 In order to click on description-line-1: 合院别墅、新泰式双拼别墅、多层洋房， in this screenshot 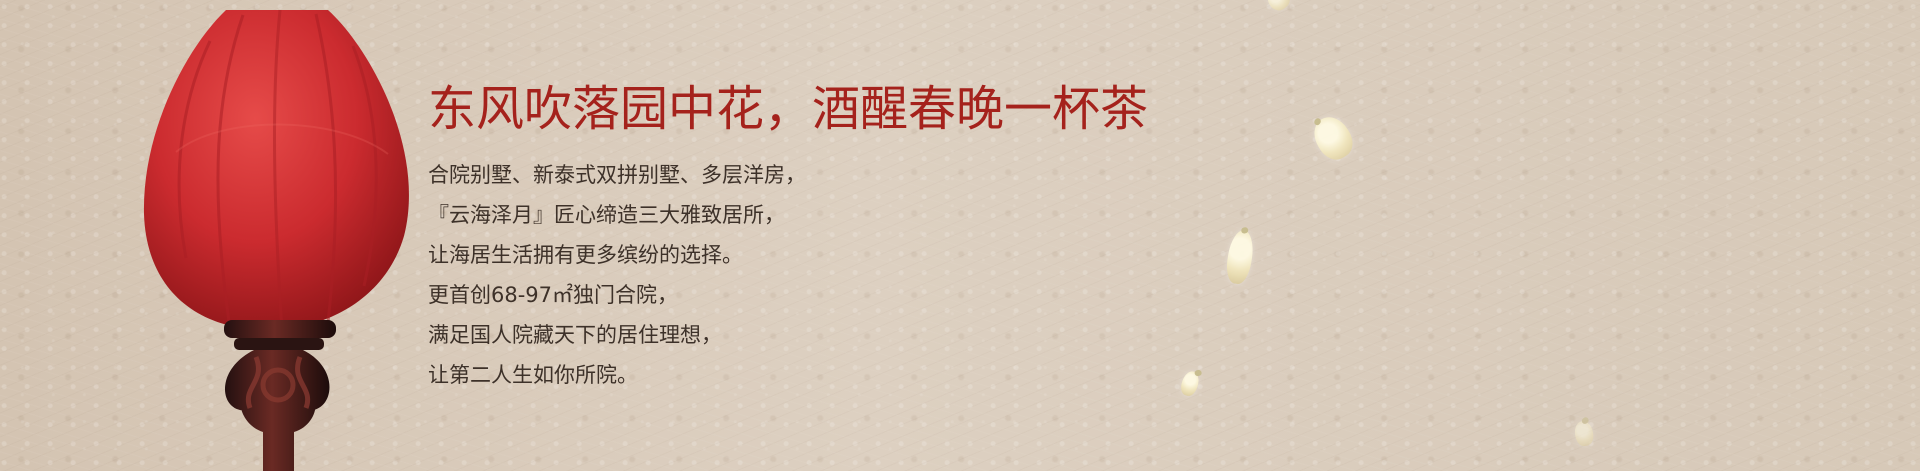, I will do `click(617, 175)`.